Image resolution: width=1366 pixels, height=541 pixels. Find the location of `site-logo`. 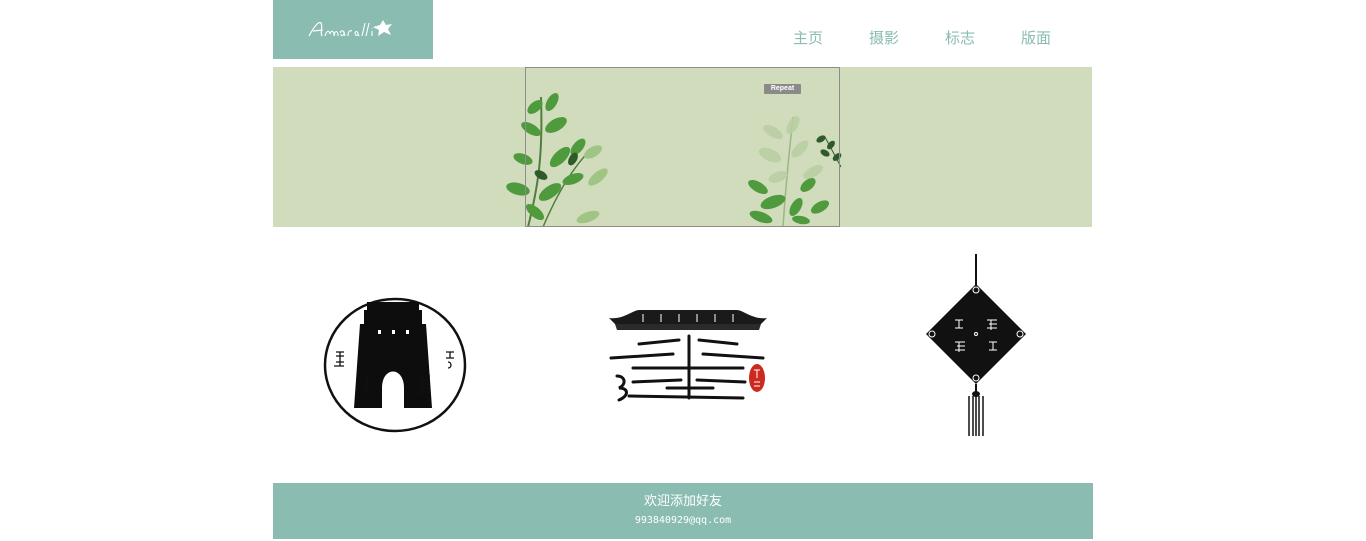

site-logo is located at coordinates (353, 29).